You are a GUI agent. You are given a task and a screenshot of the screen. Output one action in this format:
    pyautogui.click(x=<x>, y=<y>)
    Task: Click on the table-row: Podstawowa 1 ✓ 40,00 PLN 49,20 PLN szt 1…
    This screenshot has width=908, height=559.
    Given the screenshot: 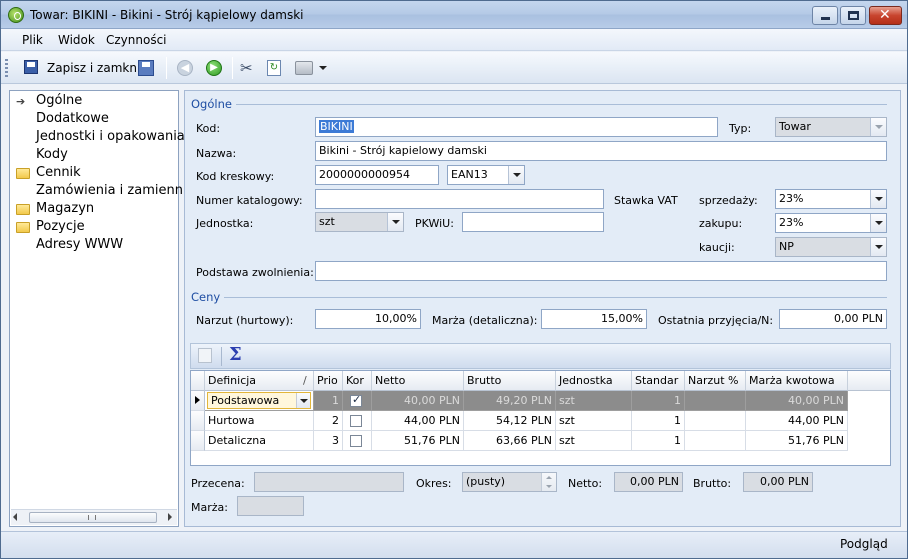 What is the action you would take?
    pyautogui.click(x=519, y=401)
    